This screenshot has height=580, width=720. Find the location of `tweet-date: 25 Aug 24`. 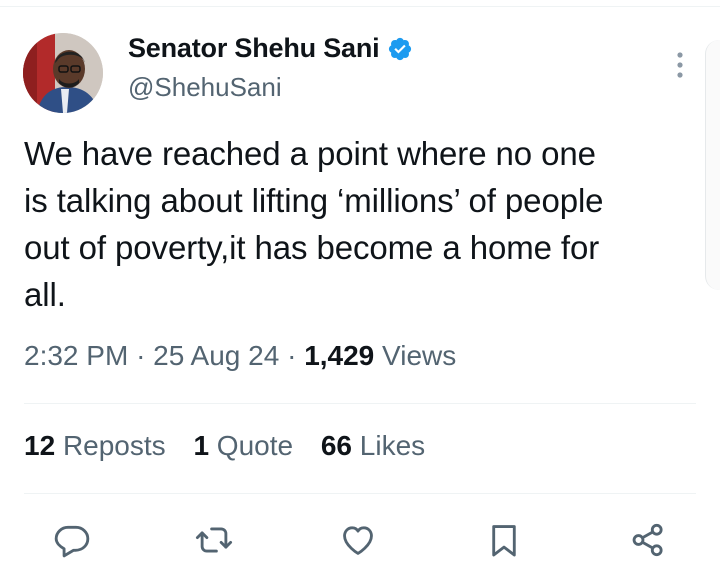

tweet-date: 25 Aug 24 is located at coordinates (216, 355).